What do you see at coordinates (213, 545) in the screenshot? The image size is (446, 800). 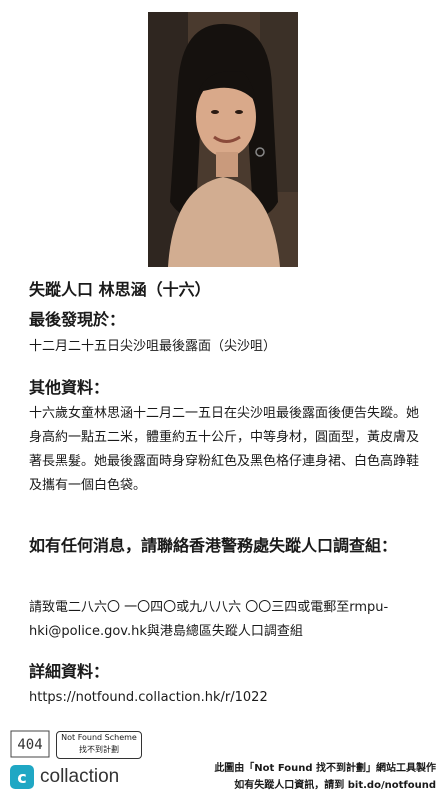 I see `contact-heading: 如有任何消息，請聯絡香港警務處失蹤人口調查組：` at bounding box center [213, 545].